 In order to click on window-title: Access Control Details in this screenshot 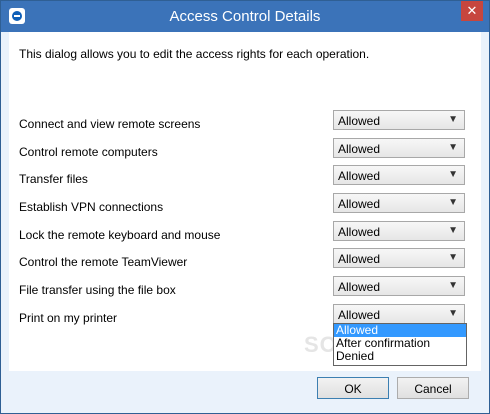, I will do `click(245, 16)`.